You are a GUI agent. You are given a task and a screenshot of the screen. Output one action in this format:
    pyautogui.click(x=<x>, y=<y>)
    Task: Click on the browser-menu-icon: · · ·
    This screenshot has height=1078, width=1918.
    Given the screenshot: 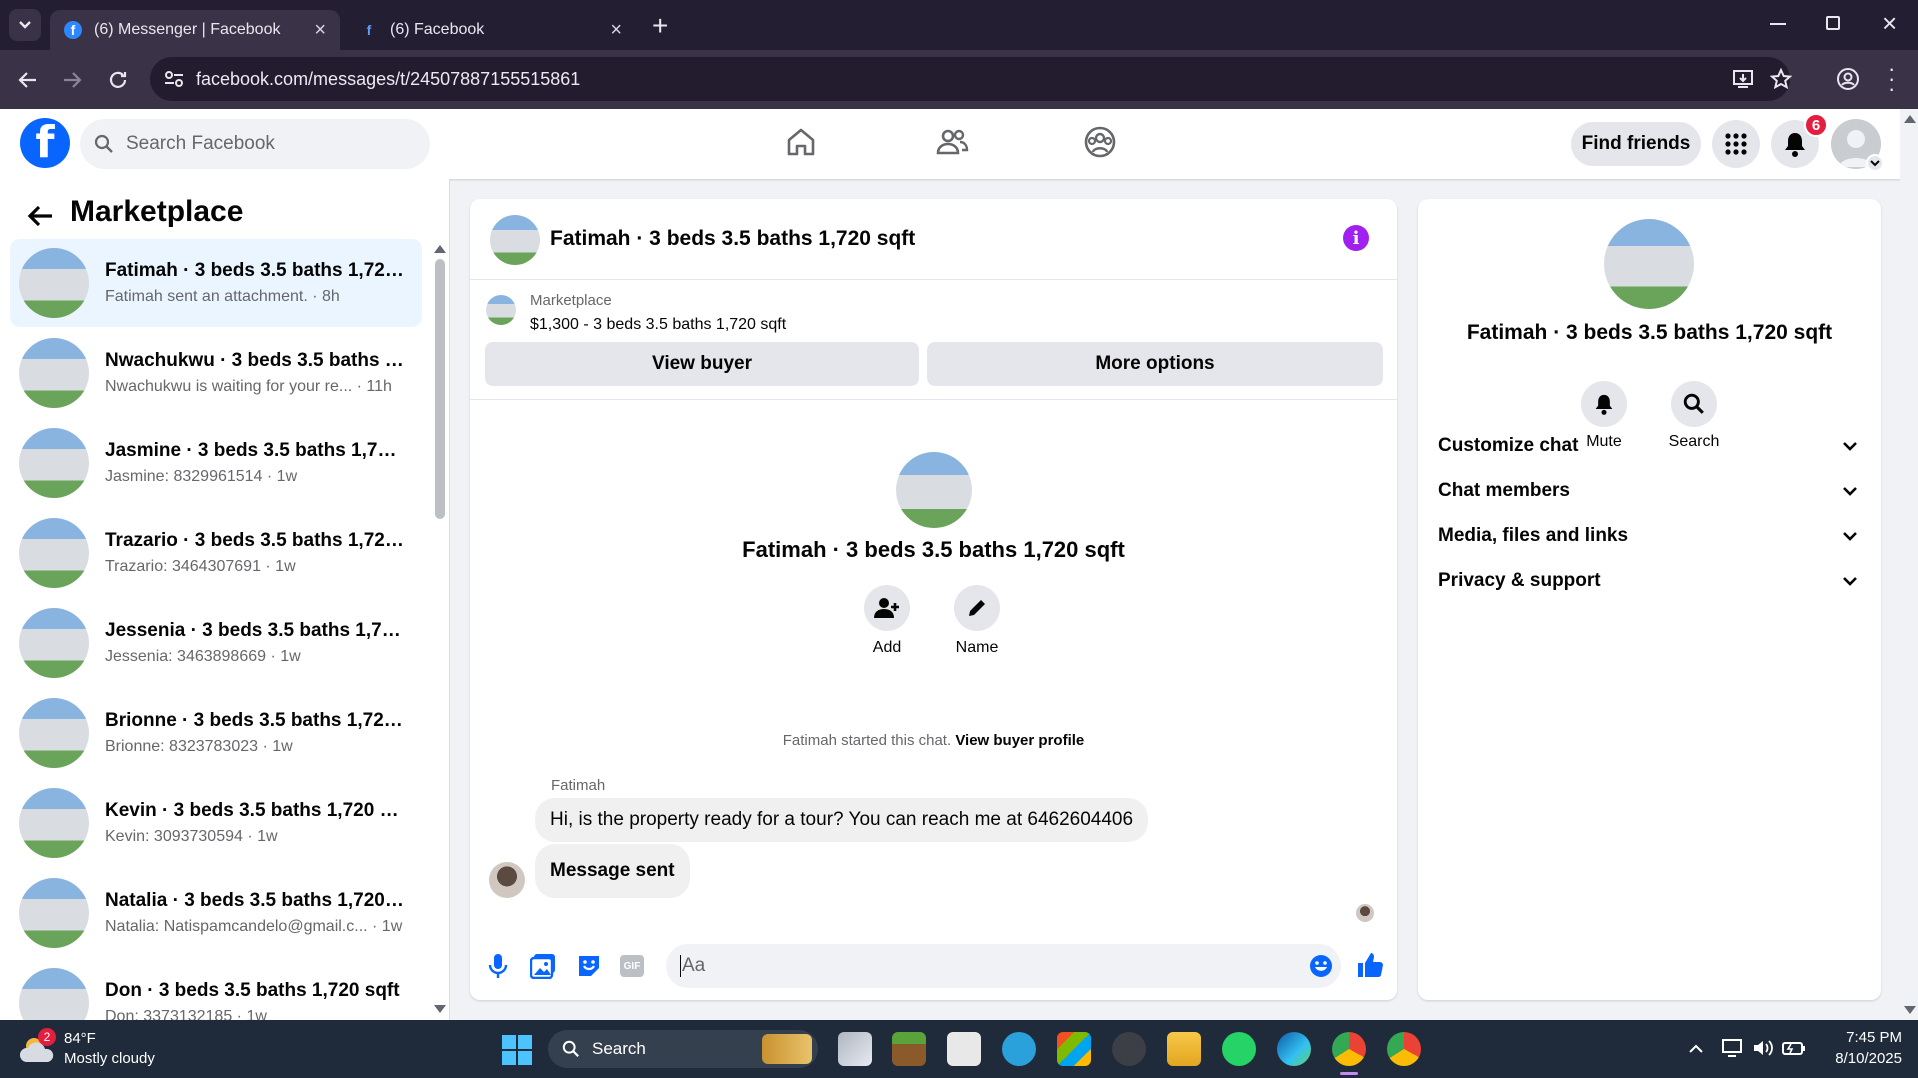 What is the action you would take?
    pyautogui.click(x=1891, y=79)
    